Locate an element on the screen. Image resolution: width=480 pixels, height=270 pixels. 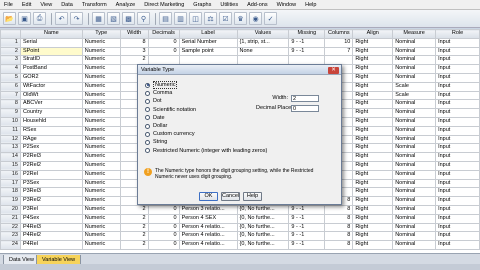
find-icon: ⚲ is located at coordinates (143, 18).